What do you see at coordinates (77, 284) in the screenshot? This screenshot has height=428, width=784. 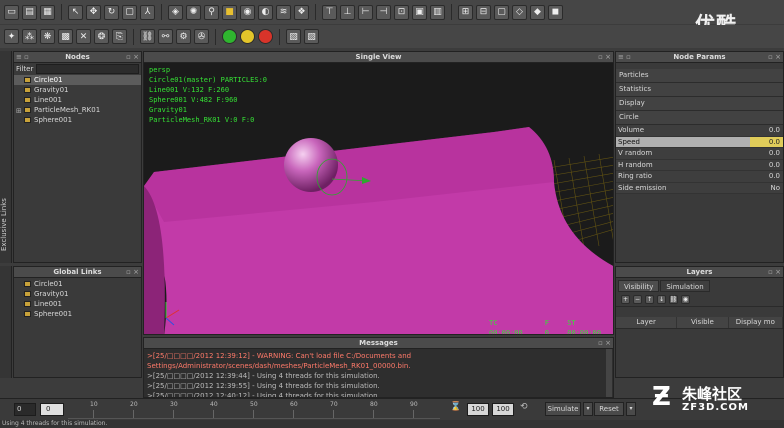 I see `global-link-item: Circle01` at bounding box center [77, 284].